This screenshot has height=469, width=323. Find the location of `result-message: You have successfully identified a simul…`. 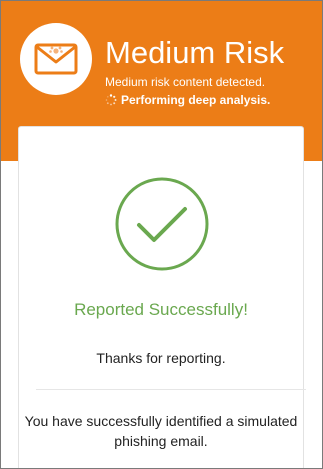

result-message: You have successfully identified a simul… is located at coordinates (161, 431).